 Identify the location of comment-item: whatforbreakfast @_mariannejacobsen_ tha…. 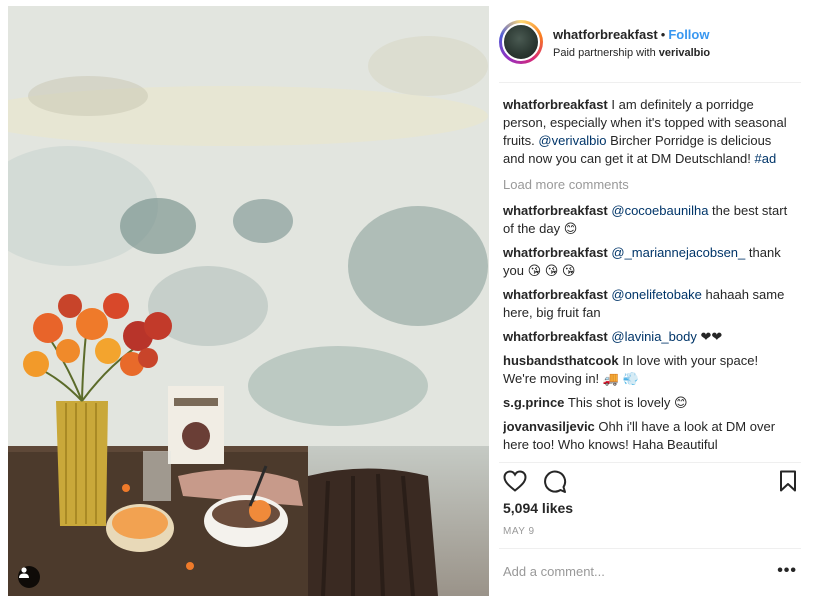
(648, 262).